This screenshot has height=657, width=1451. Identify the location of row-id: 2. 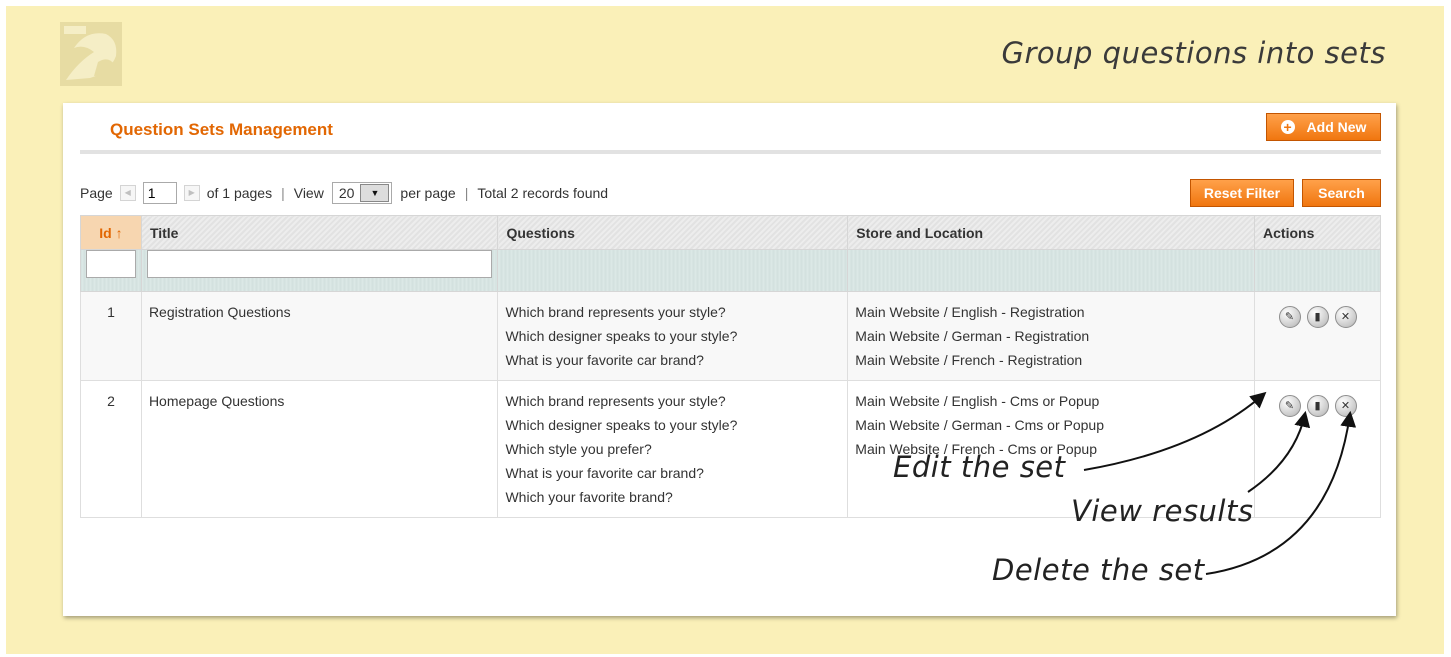
(111, 449).